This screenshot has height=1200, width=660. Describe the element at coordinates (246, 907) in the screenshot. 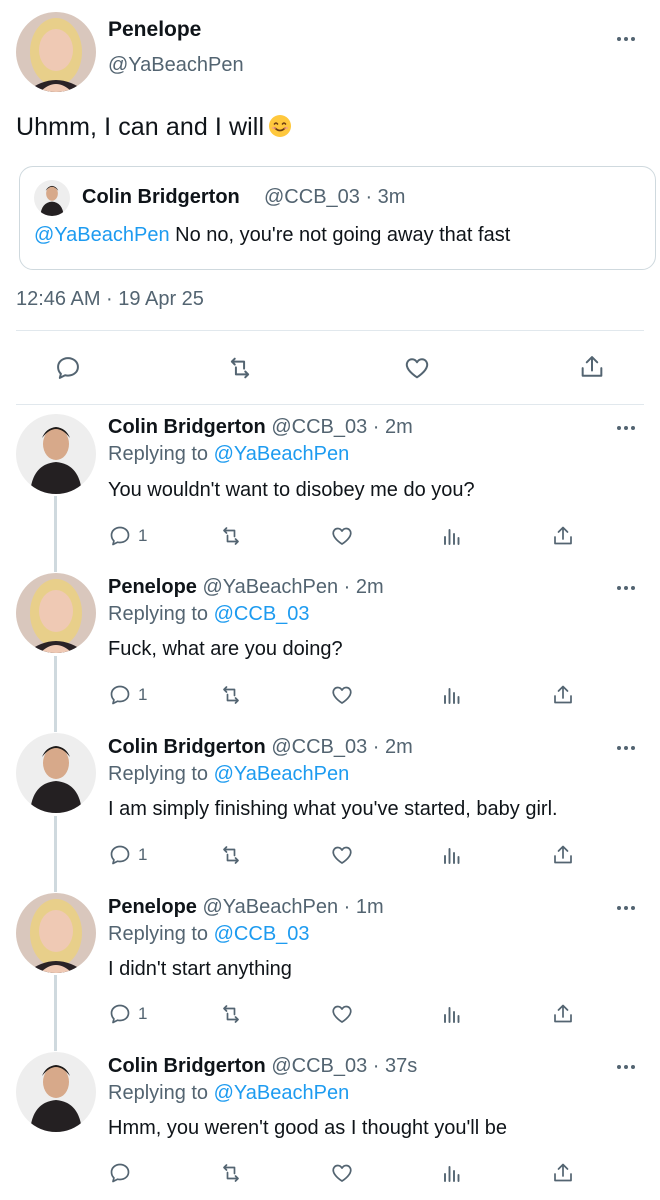

I see `reply-header: Penelope @YaBeachPen · 1m` at that location.